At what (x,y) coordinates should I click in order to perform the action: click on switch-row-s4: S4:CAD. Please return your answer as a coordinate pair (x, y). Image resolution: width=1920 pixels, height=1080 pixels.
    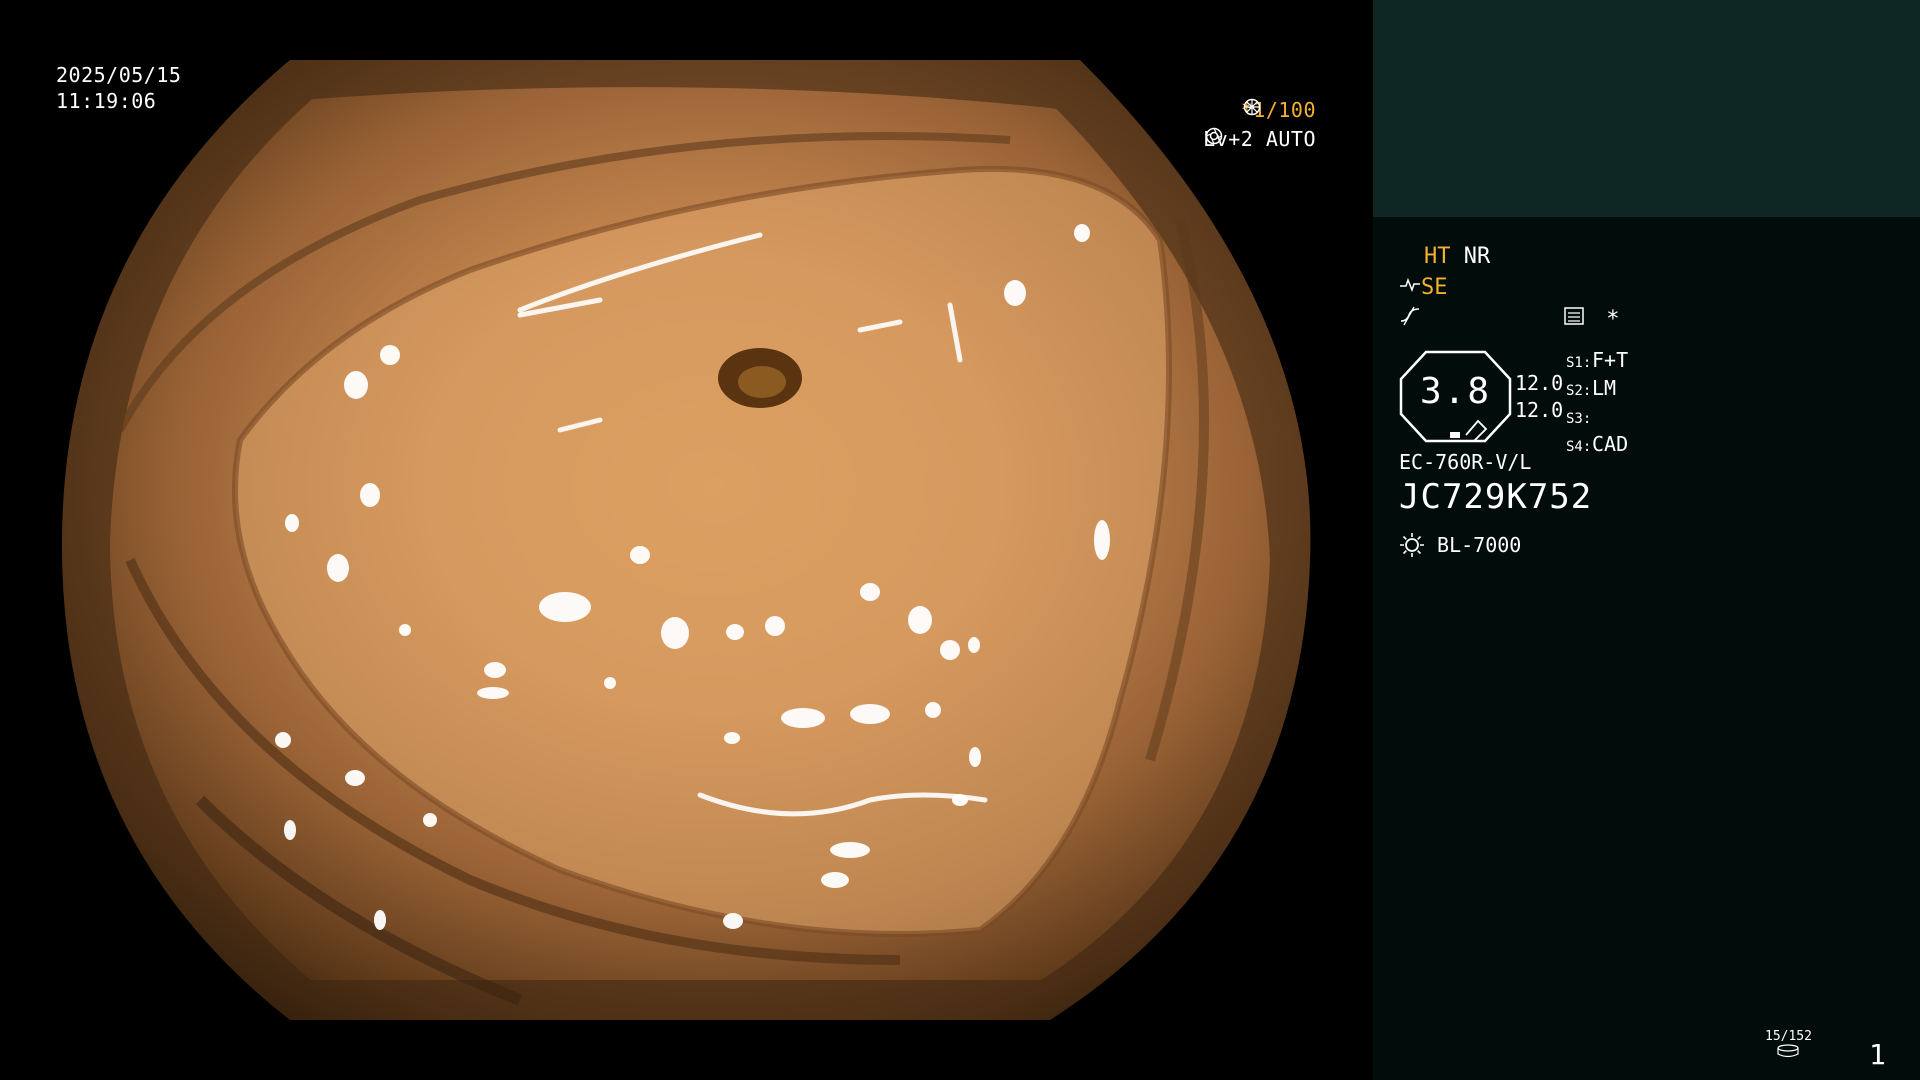
    Looking at the image, I should click on (1597, 446).